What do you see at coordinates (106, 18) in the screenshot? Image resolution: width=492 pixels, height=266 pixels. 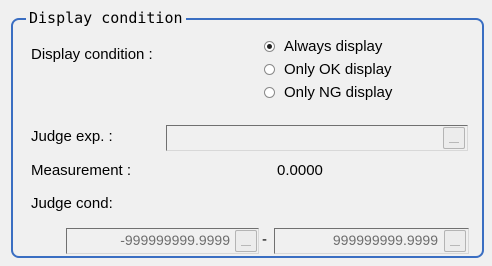 I see `group-title: Display condition` at bounding box center [106, 18].